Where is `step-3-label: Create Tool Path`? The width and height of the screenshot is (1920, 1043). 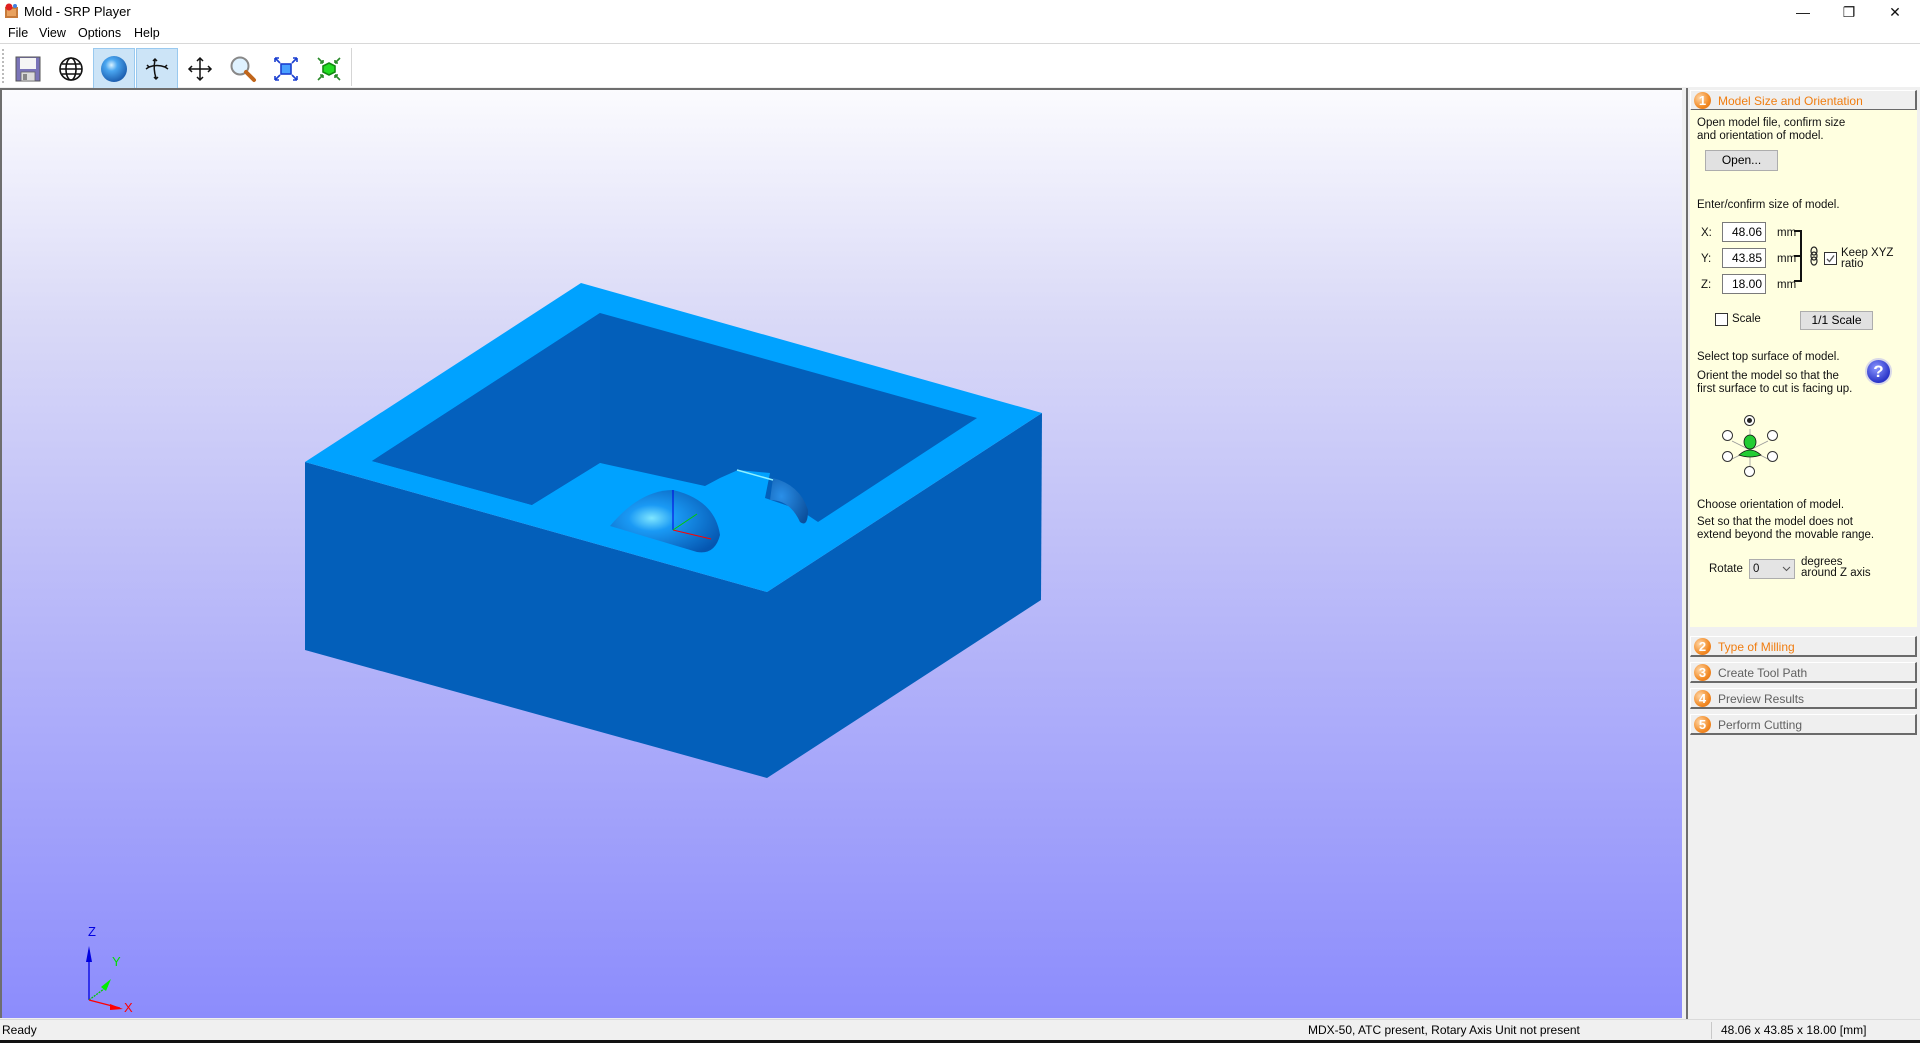 step-3-label: Create Tool Path is located at coordinates (1763, 673).